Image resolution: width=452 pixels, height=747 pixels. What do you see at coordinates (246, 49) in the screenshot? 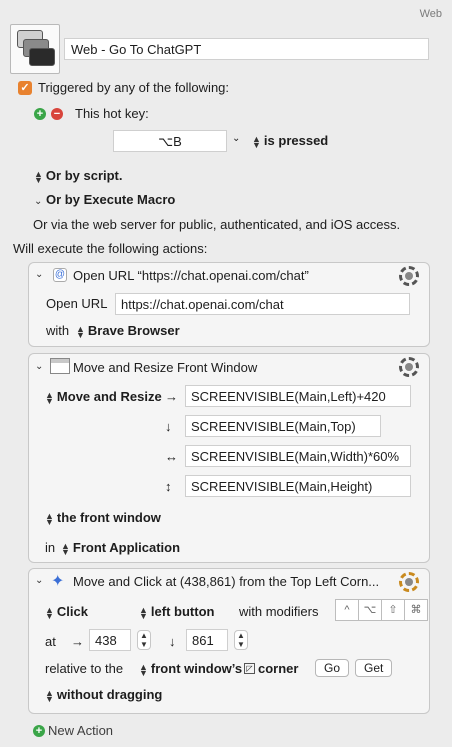
I see `macro-name-field: Web - Go To ChatGPT` at bounding box center [246, 49].